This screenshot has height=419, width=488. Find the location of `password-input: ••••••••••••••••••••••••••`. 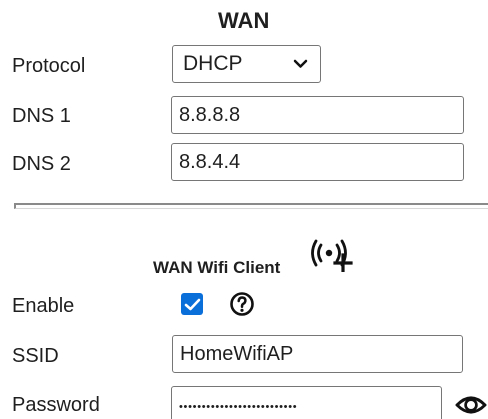

password-input: •••••••••••••••••••••••••• is located at coordinates (306, 402).